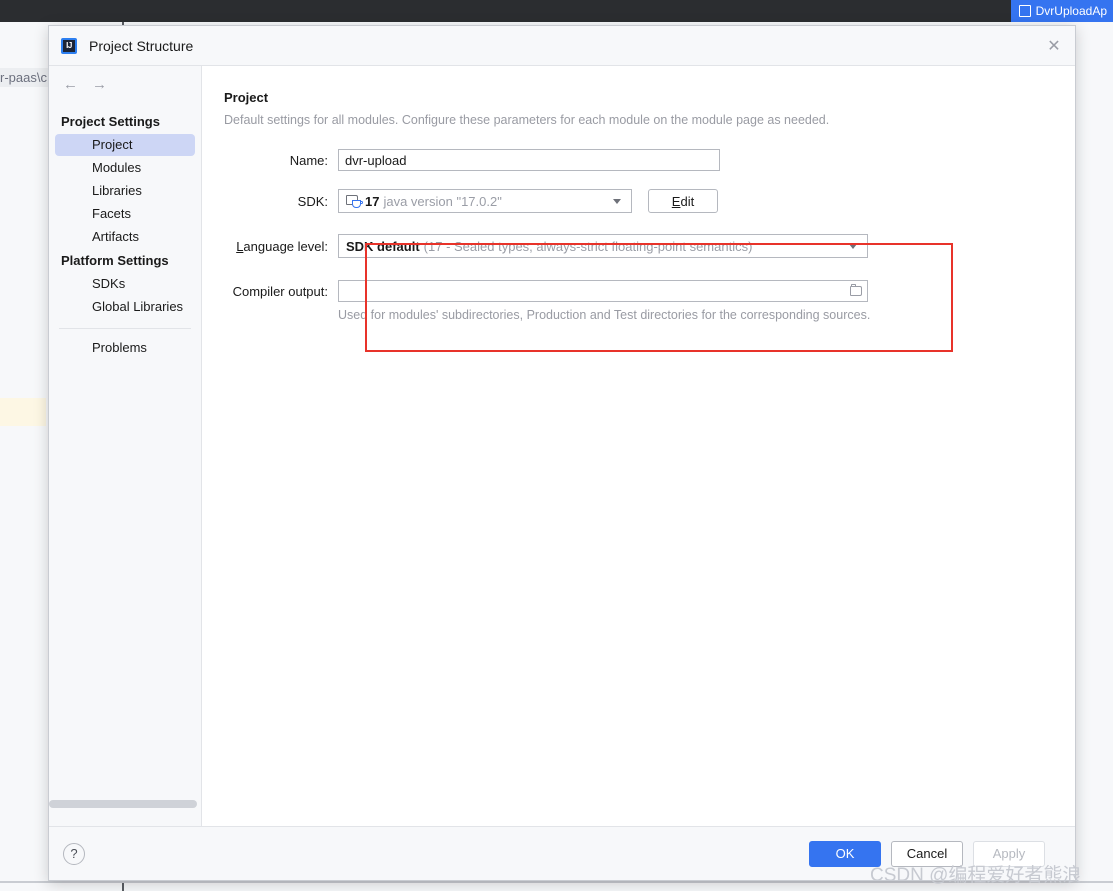  I want to click on sdk-label: SDK:, so click(312, 201).